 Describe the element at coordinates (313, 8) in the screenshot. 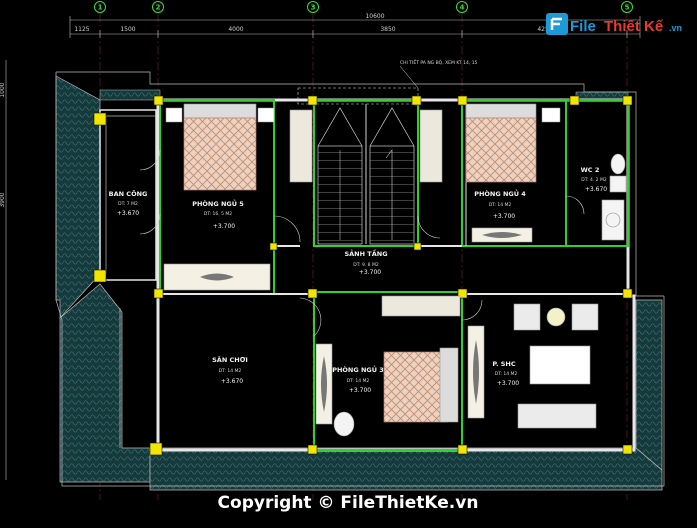

I see `axis-label-3: 3` at that location.